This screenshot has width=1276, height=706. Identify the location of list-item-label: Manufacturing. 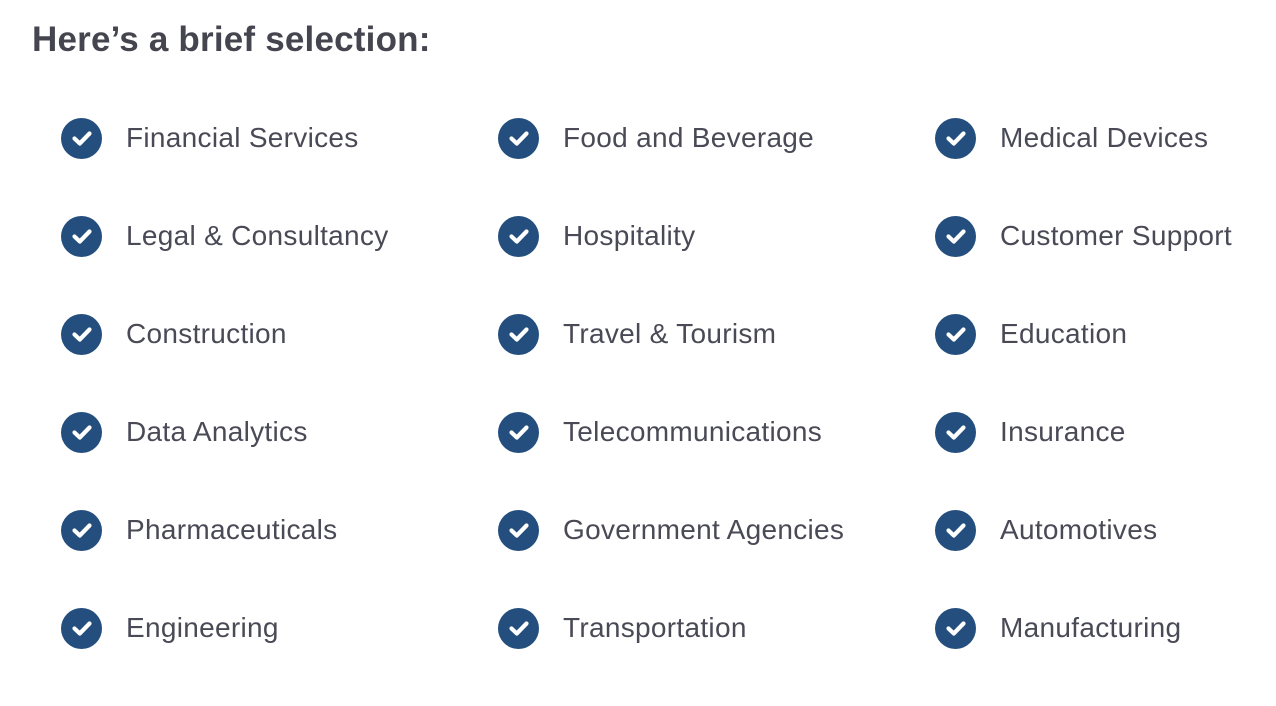
(1091, 627).